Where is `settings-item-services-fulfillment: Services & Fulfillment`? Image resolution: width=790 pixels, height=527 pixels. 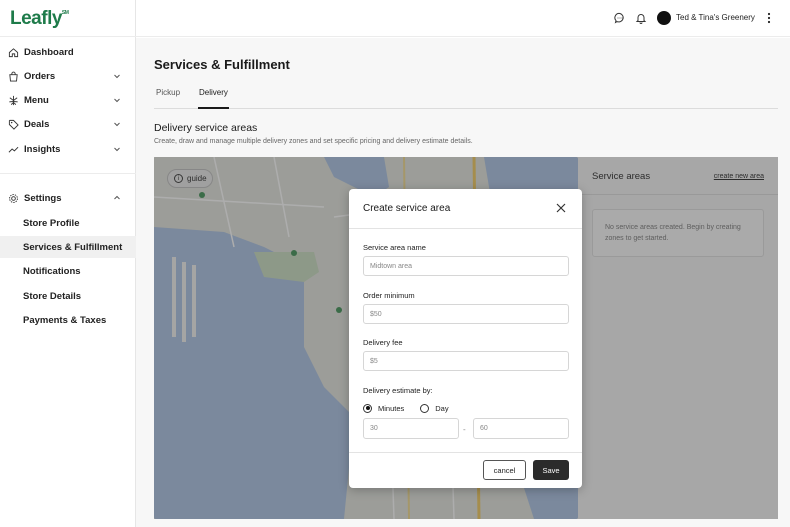
settings-item-services-fulfillment: Services & Fulfillment is located at coordinates (68, 247).